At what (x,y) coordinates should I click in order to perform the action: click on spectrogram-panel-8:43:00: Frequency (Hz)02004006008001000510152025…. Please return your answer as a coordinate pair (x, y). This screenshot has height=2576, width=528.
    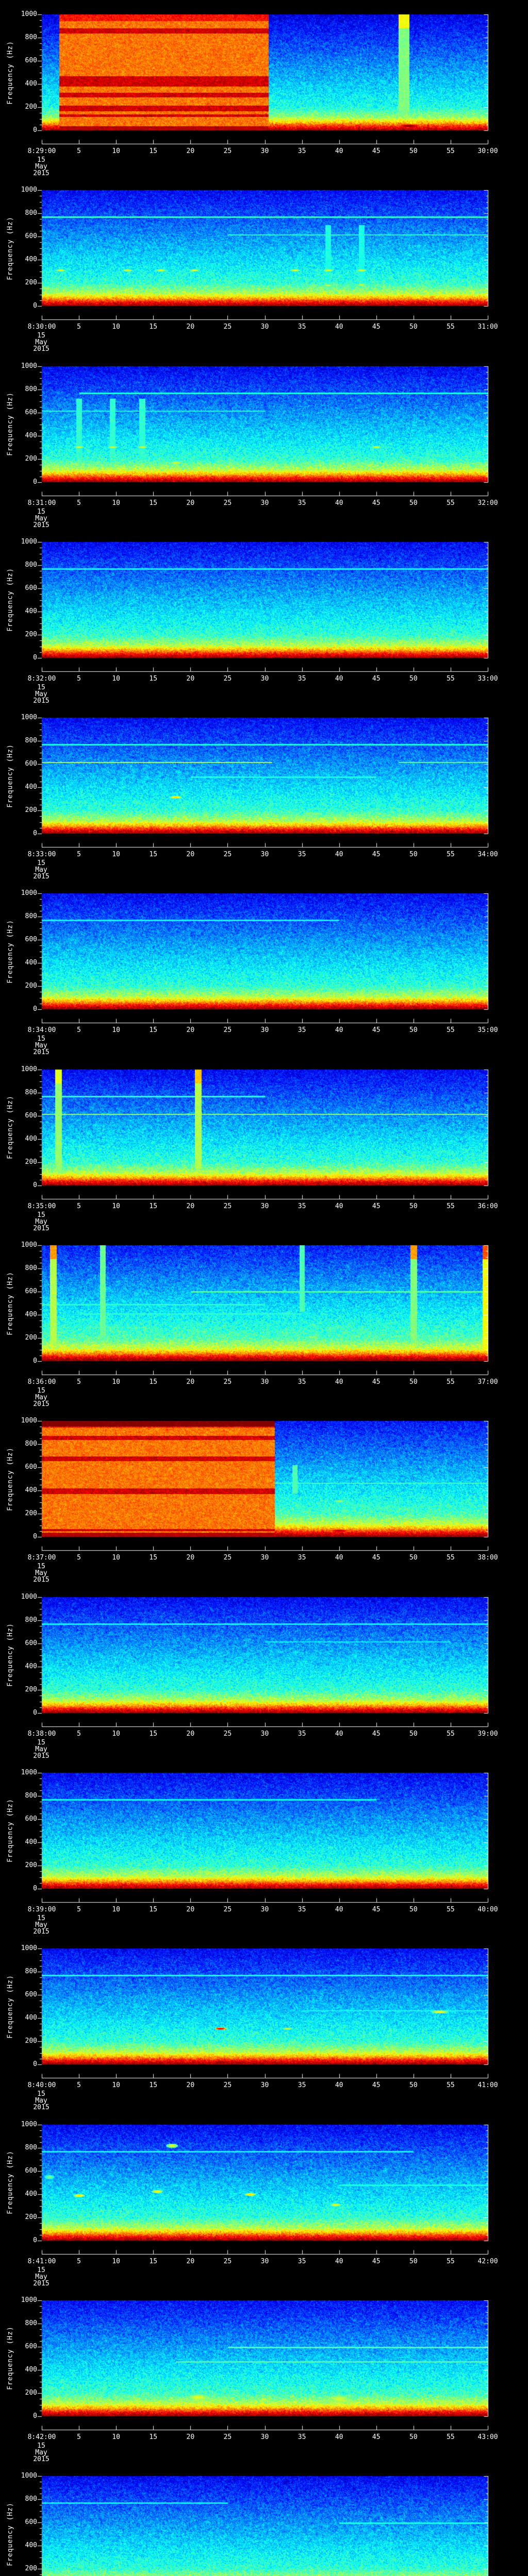
    Looking at the image, I should click on (264, 2519).